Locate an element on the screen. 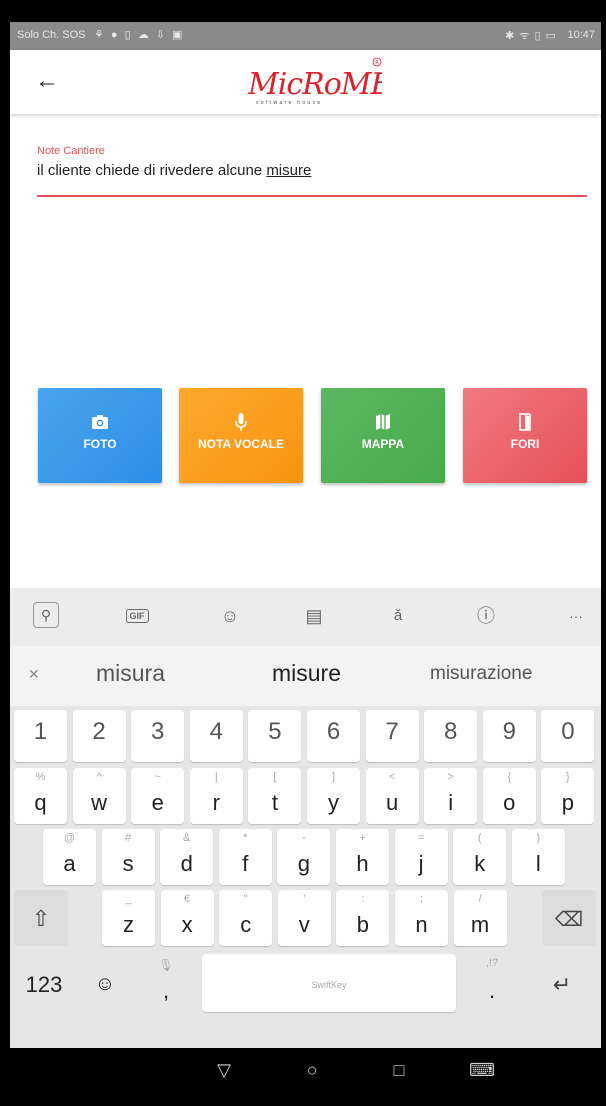 The image size is (606, 1106). number-key: 2 is located at coordinates (99, 736).